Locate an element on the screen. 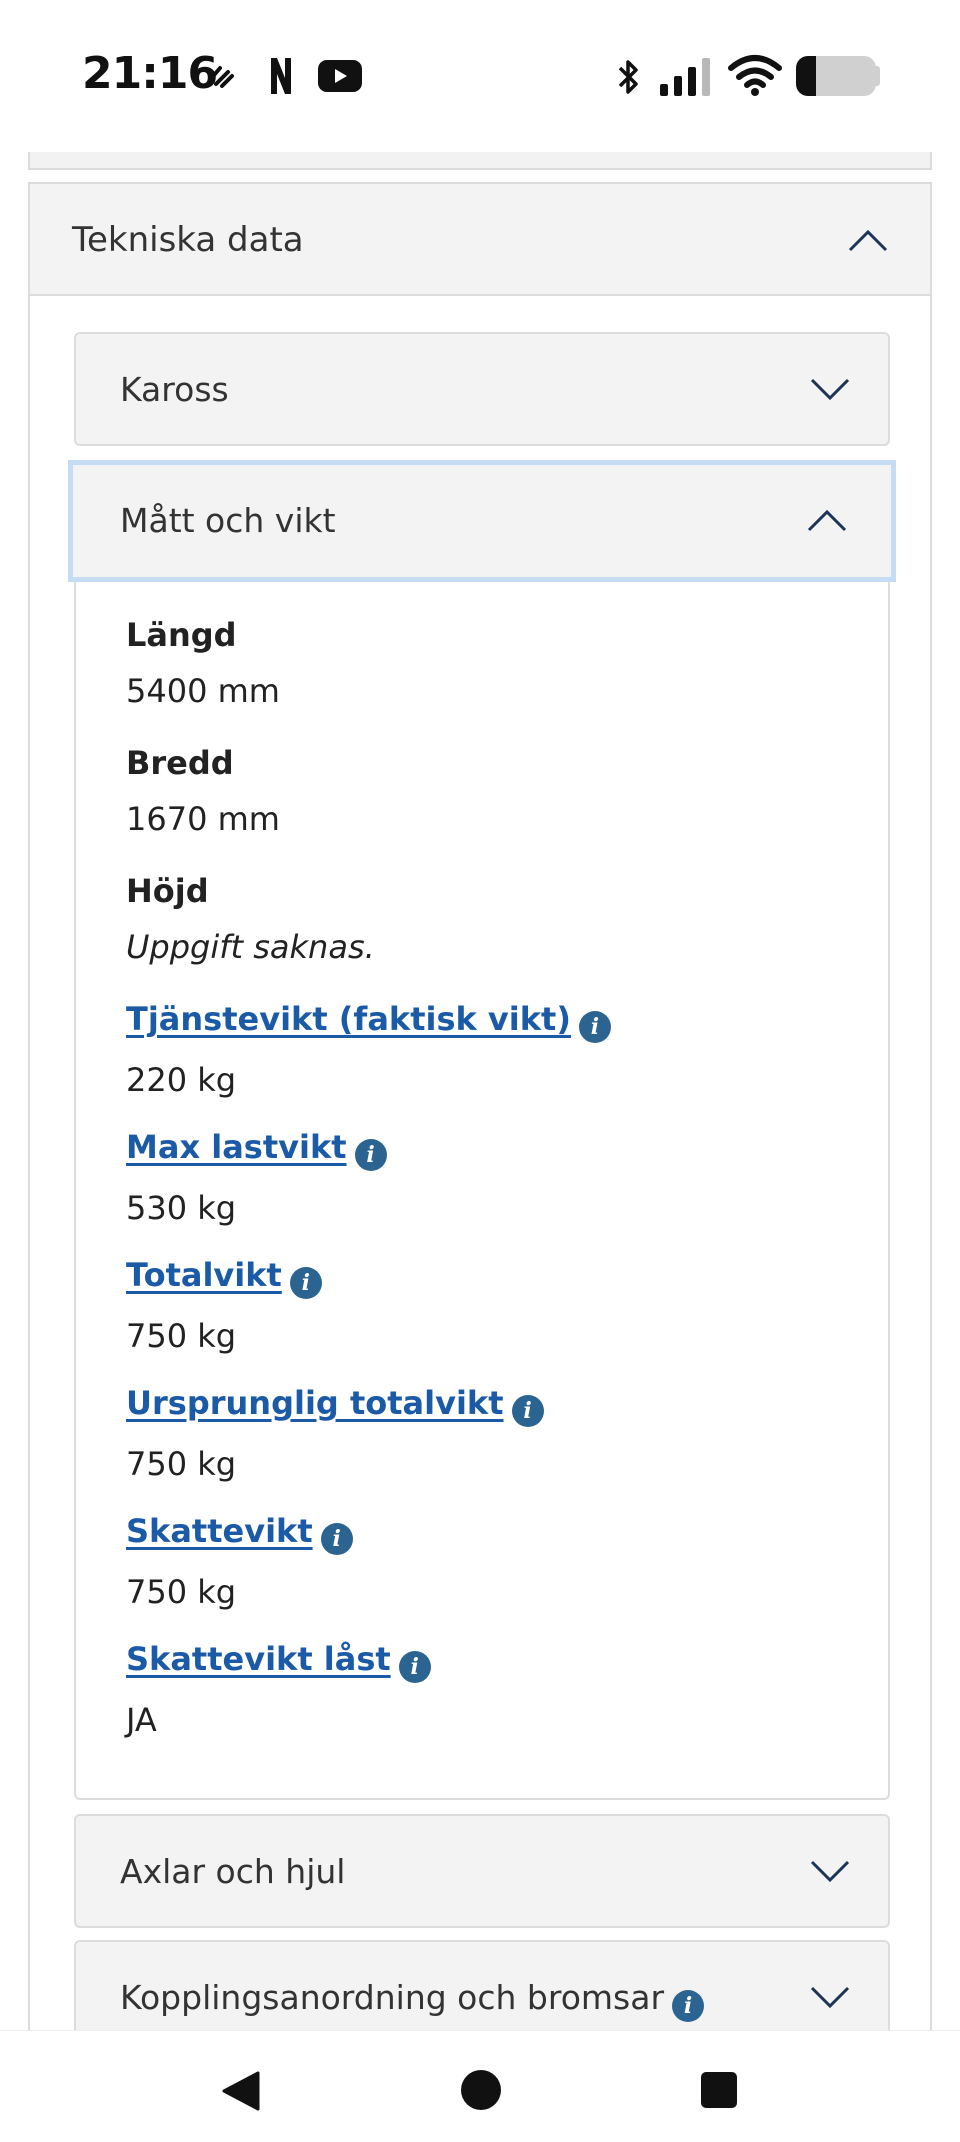 The height and width of the screenshot is (2142, 960). field-bredd: Bredd 1670 mm is located at coordinates (496, 791).